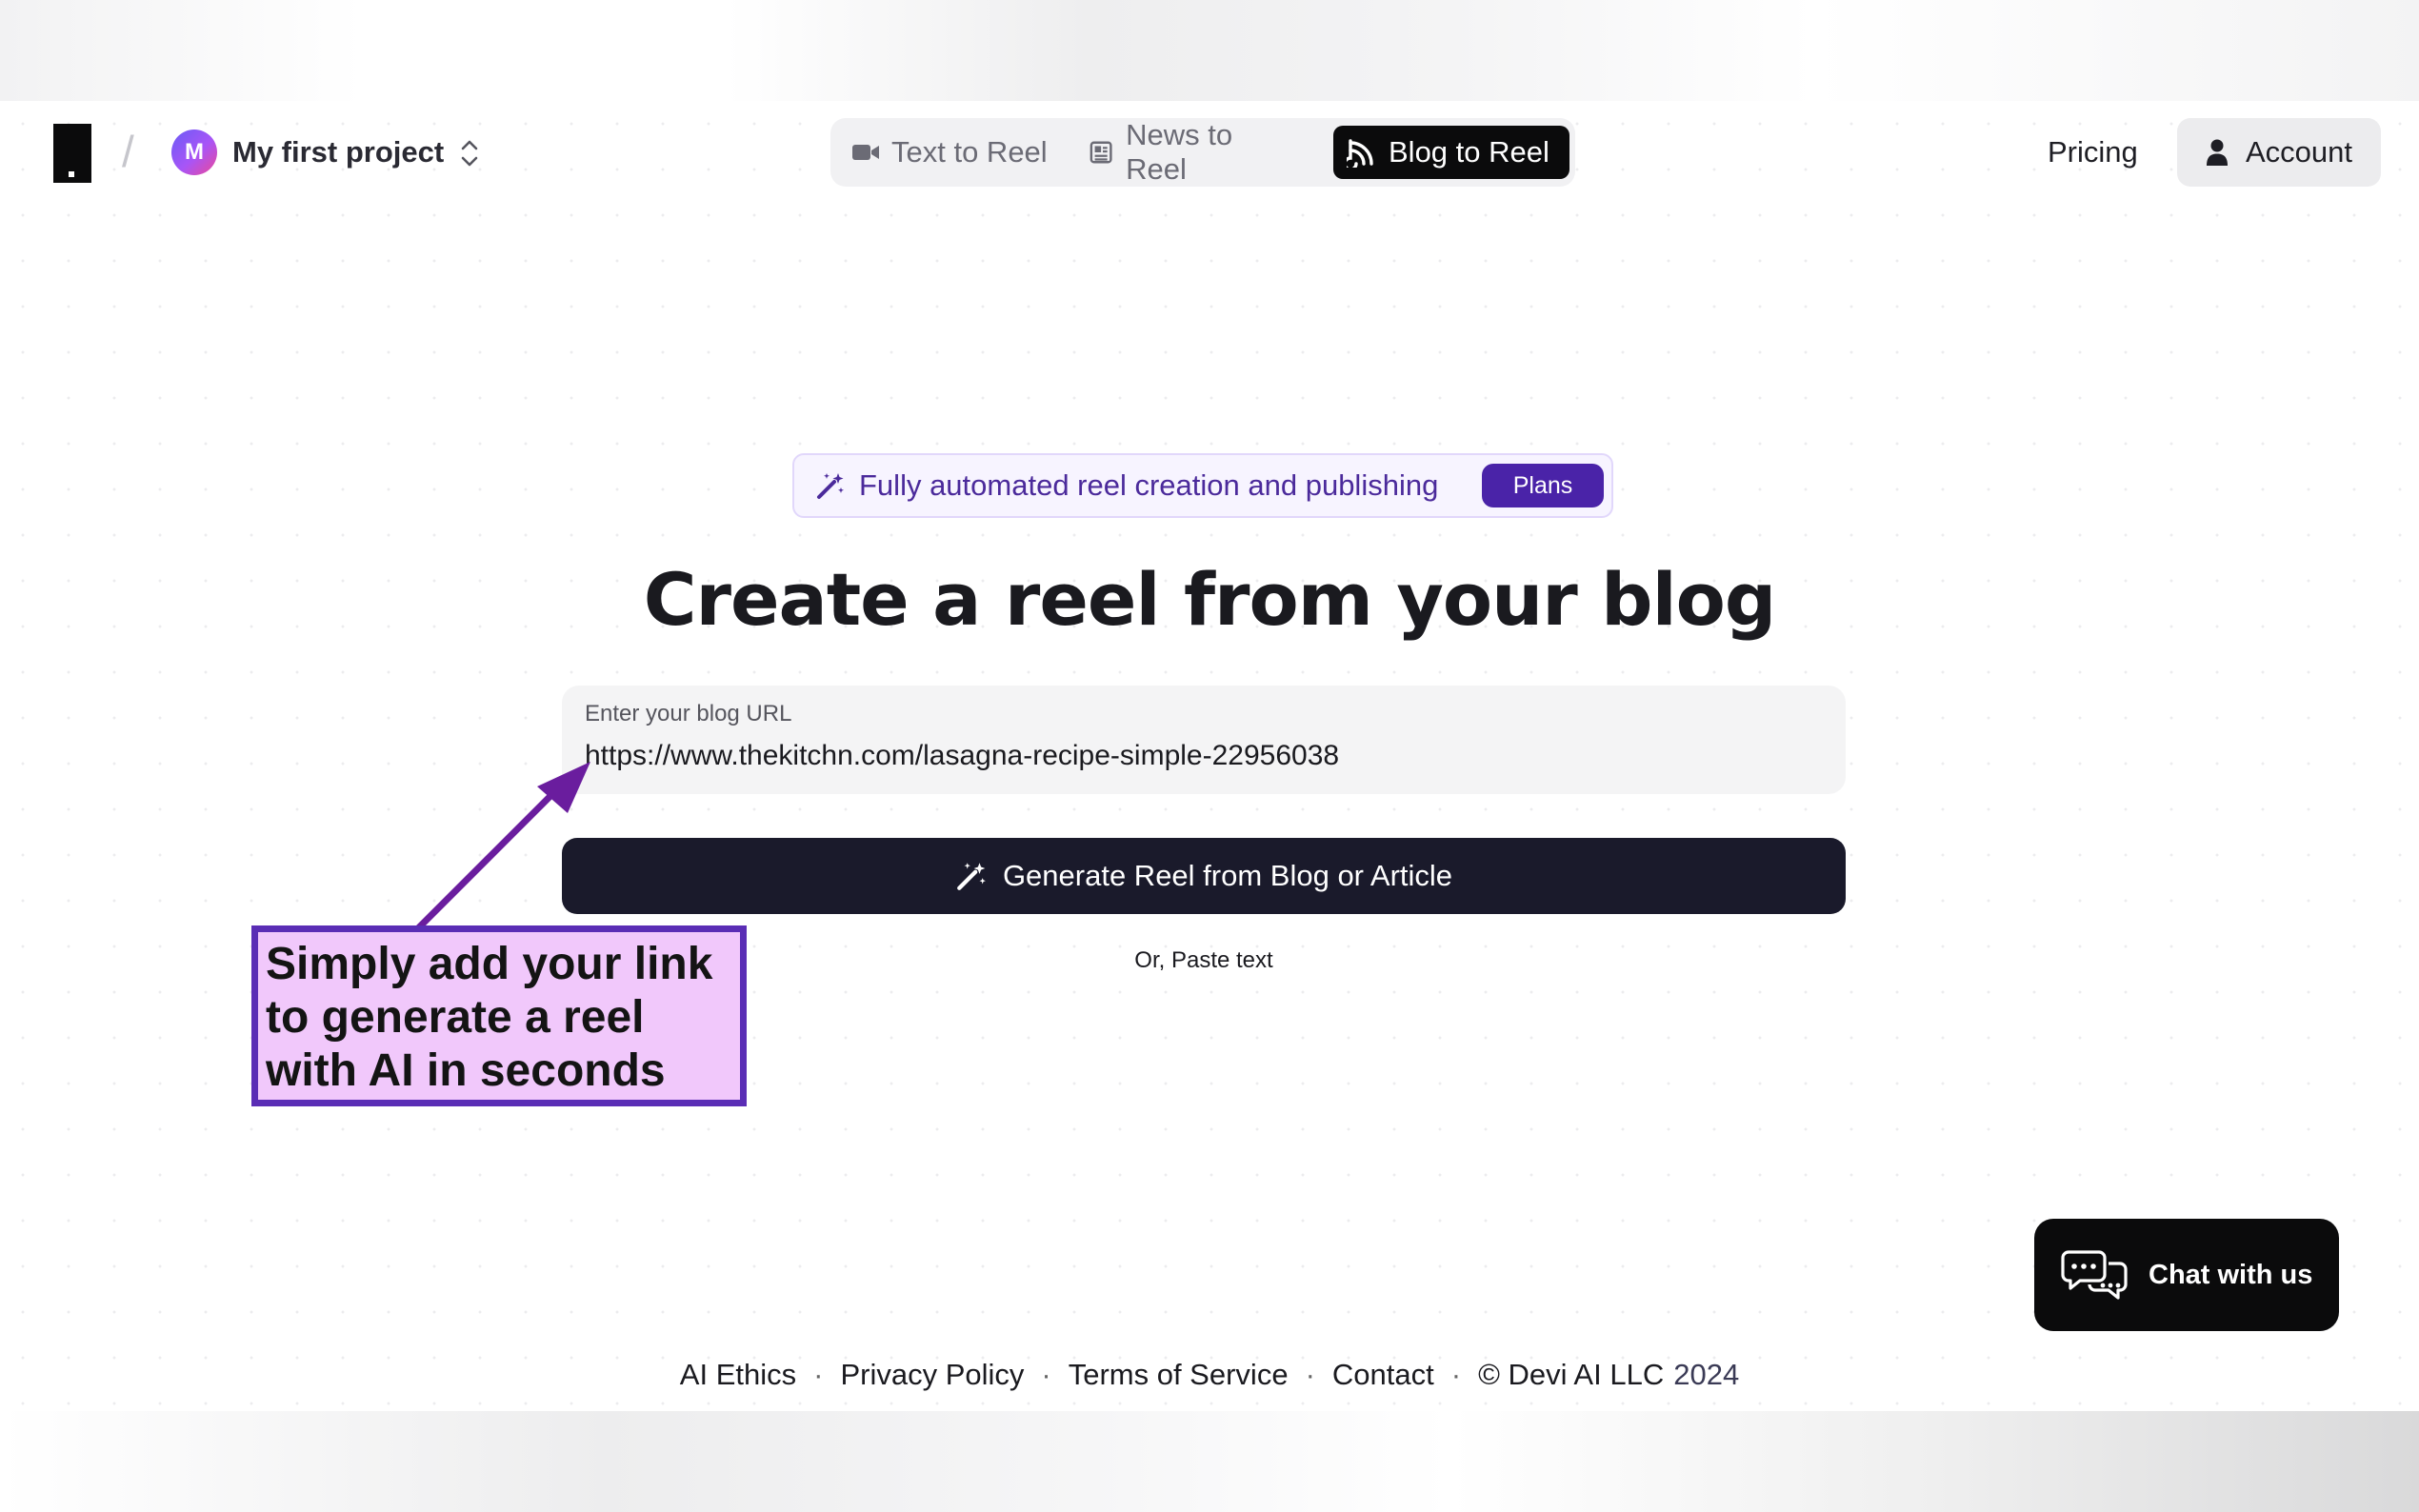 Image resolution: width=2419 pixels, height=1512 pixels. I want to click on tab-text-to-reel: Text to Reel, so click(952, 152).